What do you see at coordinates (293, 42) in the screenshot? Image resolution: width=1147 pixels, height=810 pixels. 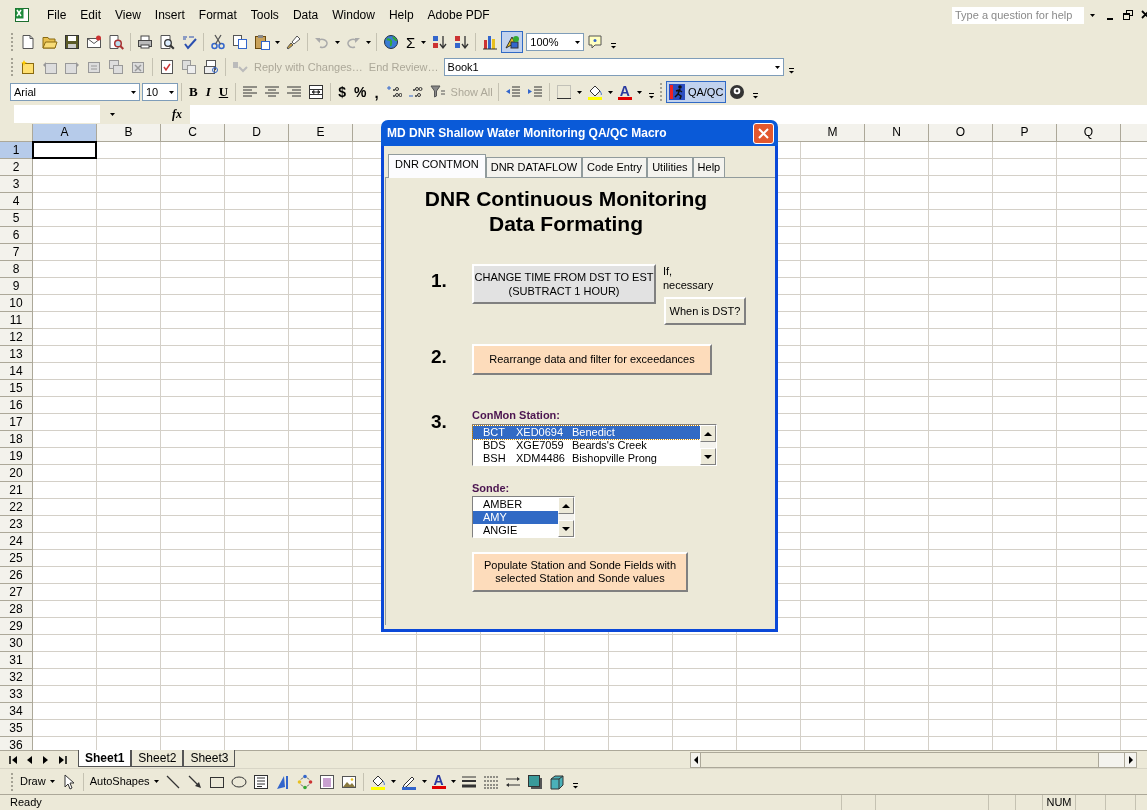 I see `paintbrush-icon` at bounding box center [293, 42].